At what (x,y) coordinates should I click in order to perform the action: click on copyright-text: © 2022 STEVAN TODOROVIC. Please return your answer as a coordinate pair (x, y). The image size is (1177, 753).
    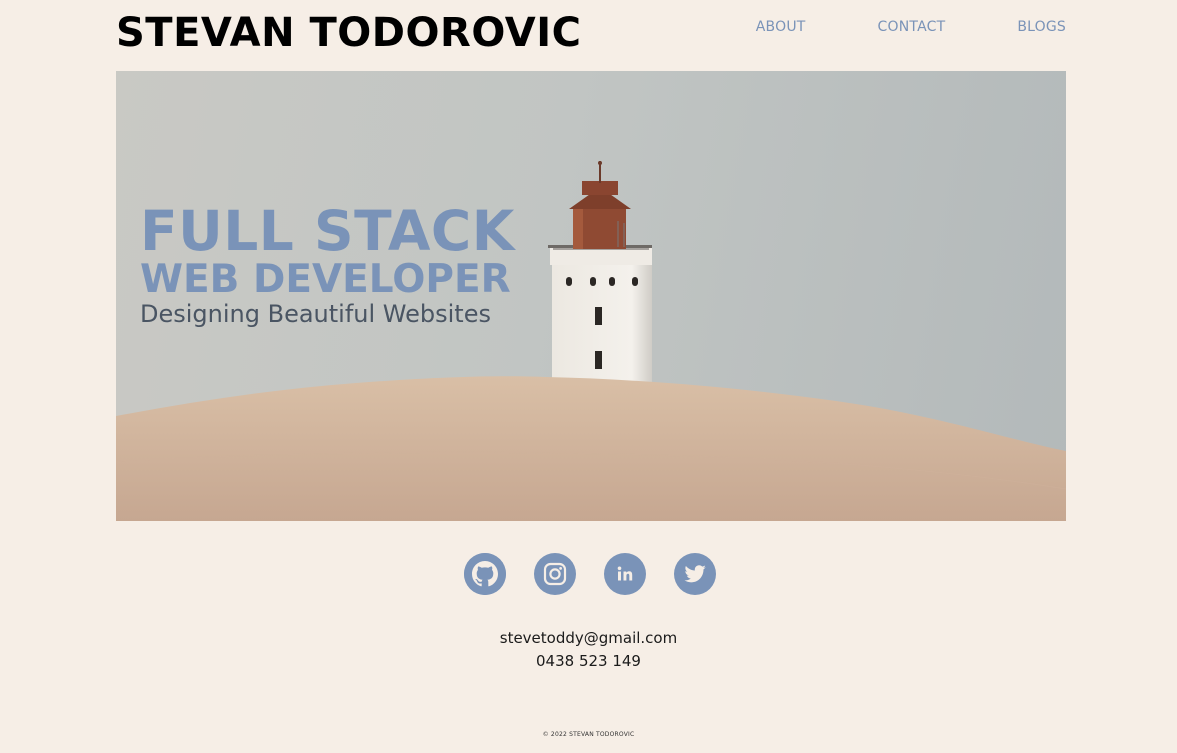
    Looking at the image, I should click on (588, 734).